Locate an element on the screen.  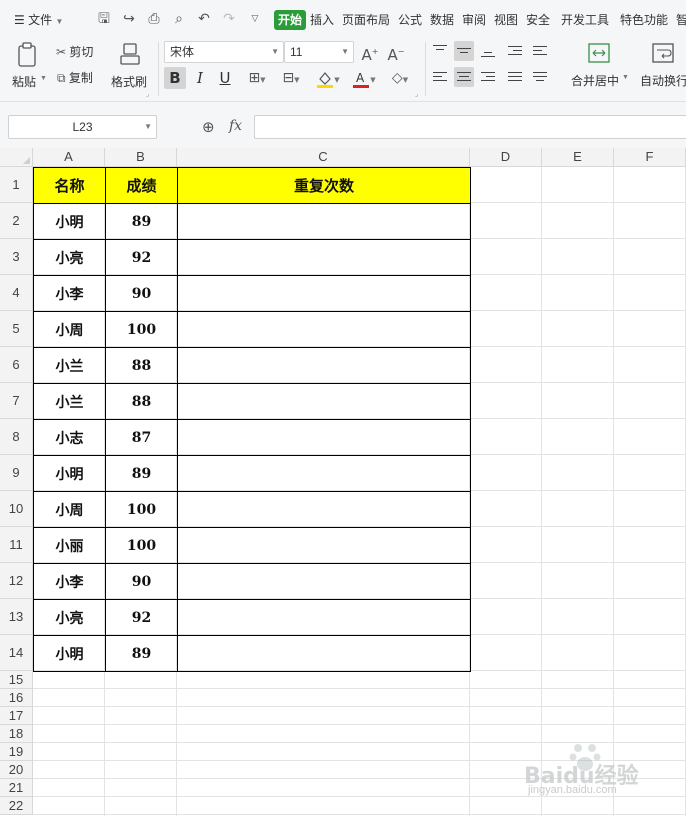
copy-button: ⧉ 复制 is located at coordinates (75, 78).